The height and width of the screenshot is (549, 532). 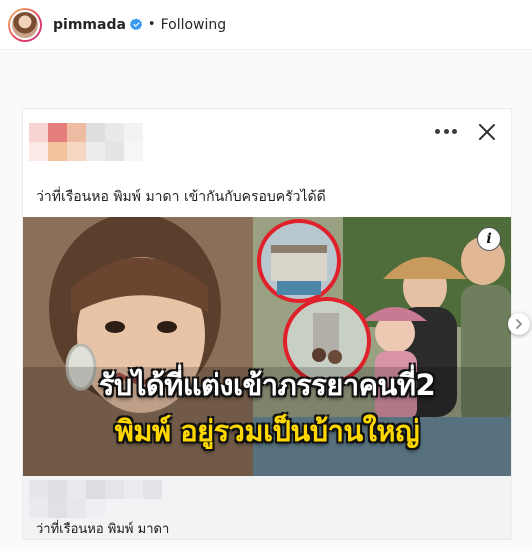 What do you see at coordinates (86, 151) in the screenshot?
I see `pixelated-page-name-row2` at bounding box center [86, 151].